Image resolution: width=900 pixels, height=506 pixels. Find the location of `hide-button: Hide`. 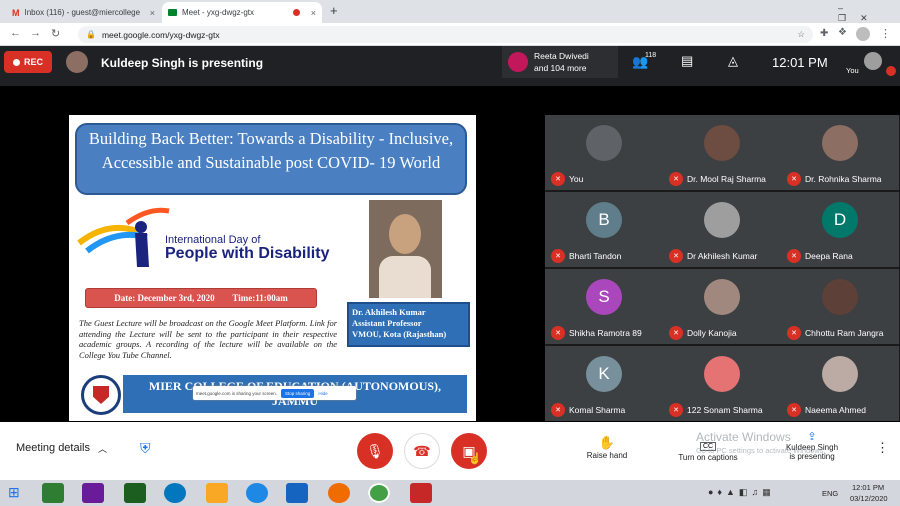

hide-button: Hide is located at coordinates (322, 393).